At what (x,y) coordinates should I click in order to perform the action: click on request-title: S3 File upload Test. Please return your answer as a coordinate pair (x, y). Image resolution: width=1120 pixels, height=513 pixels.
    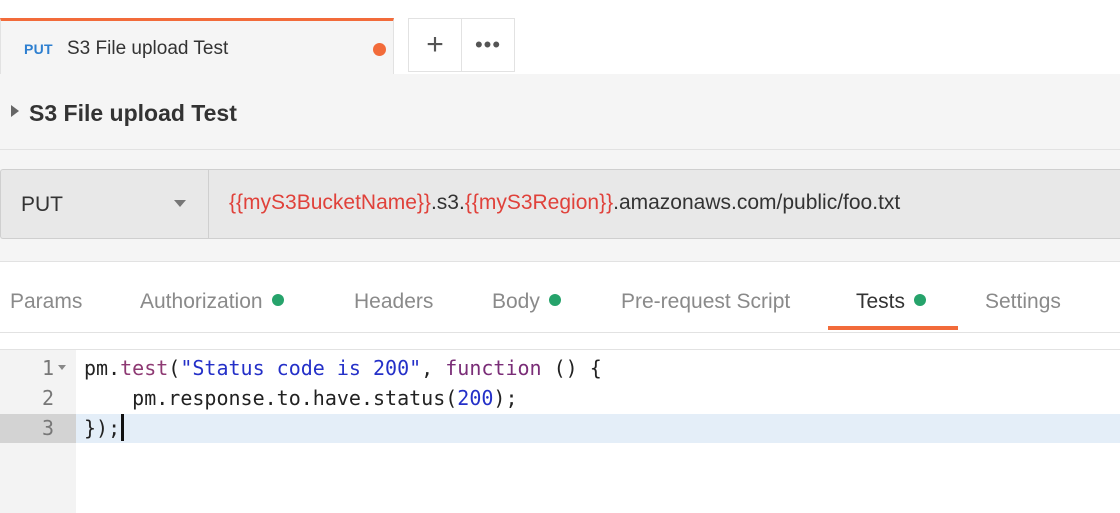
    Looking at the image, I should click on (133, 113).